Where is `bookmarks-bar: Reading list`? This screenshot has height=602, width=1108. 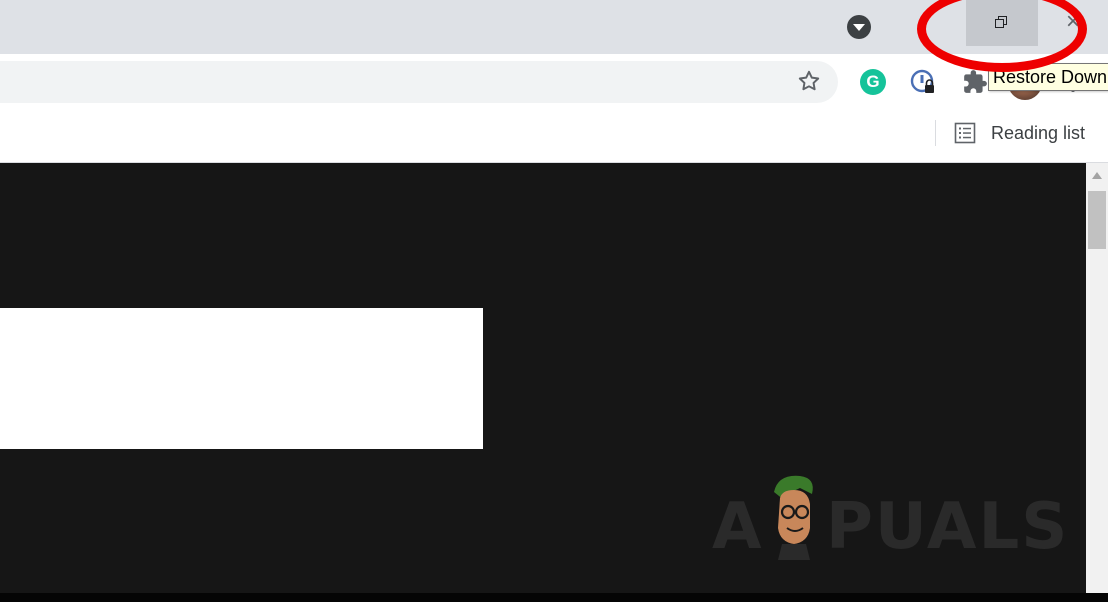
bookmarks-bar: Reading list is located at coordinates (554, 136).